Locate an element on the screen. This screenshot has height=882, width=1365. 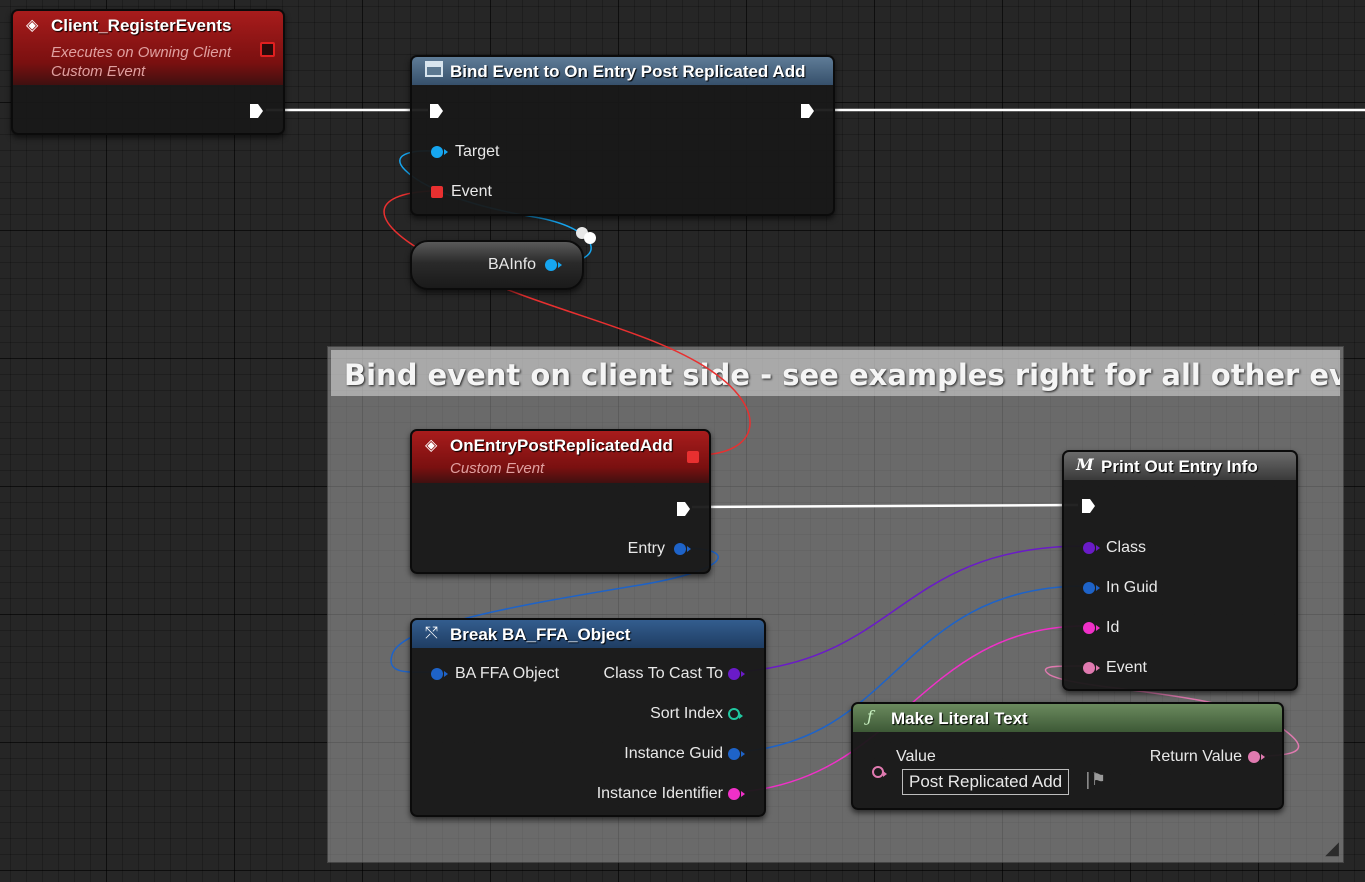
event-text-input-pin is located at coordinates (1091, 668).